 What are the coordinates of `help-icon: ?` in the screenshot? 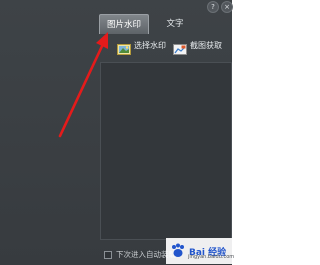 It's located at (213, 7).